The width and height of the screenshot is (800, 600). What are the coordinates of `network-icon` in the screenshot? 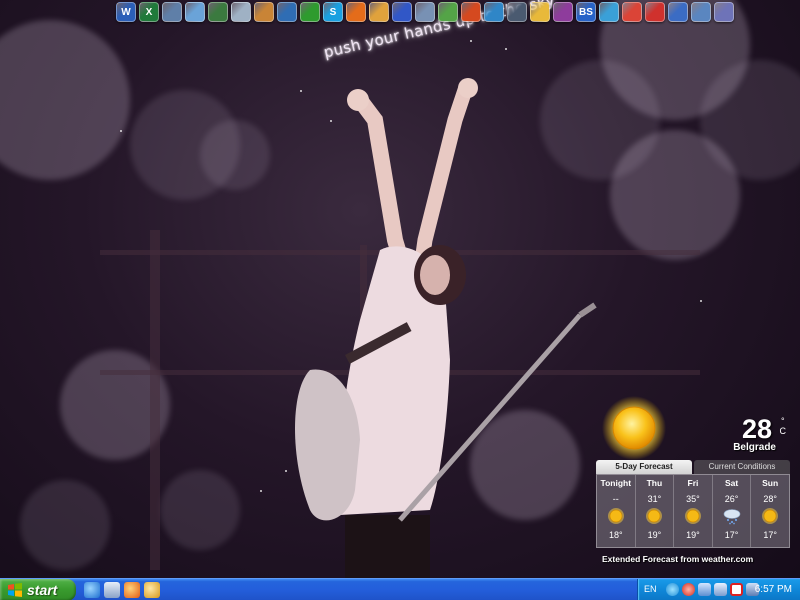 It's located at (264, 12).